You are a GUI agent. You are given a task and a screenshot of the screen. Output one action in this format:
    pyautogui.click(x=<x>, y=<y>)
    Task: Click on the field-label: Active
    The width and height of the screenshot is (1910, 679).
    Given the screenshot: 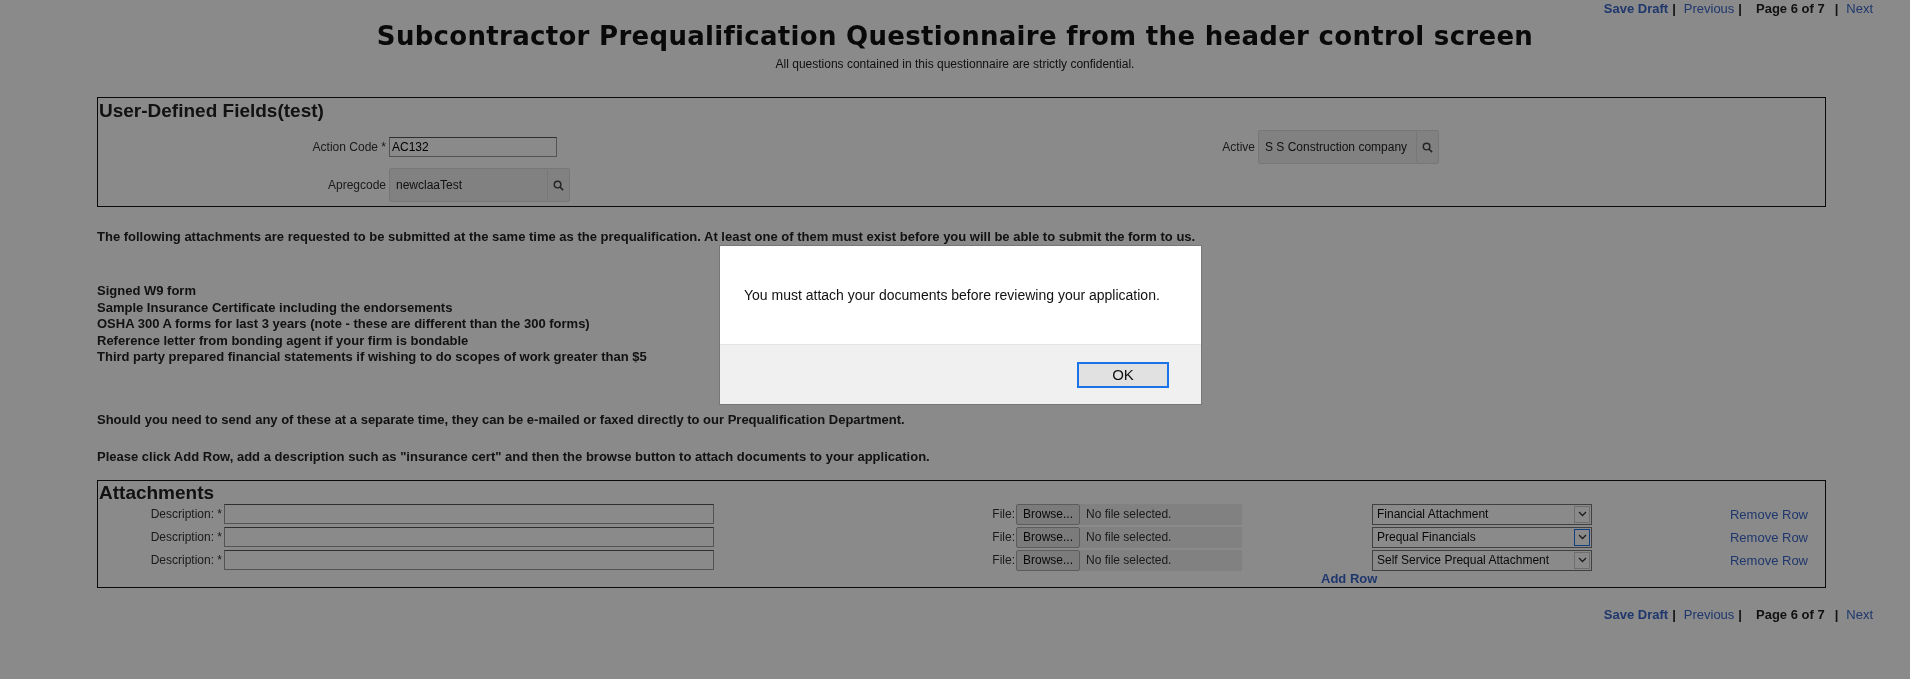 What is the action you would take?
    pyautogui.click(x=1239, y=147)
    